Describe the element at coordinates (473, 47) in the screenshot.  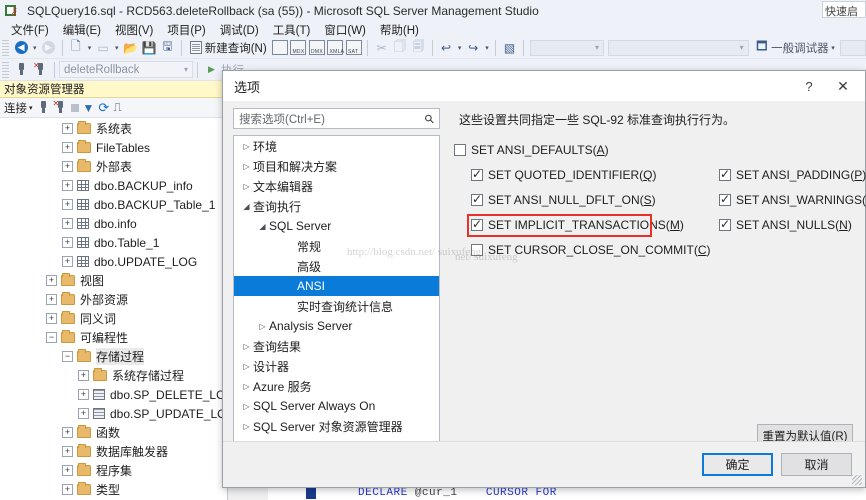
I see `redo-icon: ↪` at that location.